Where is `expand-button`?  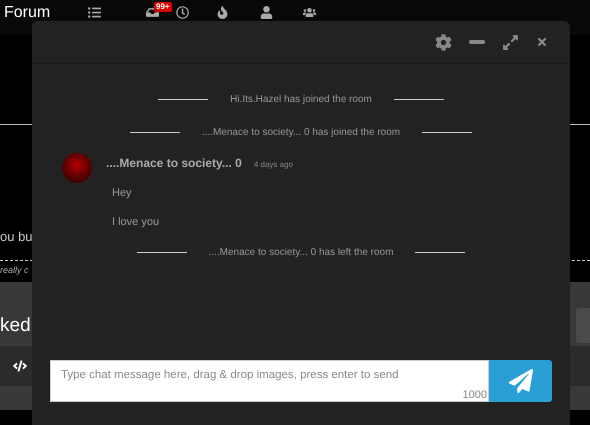 expand-button is located at coordinates (510, 42).